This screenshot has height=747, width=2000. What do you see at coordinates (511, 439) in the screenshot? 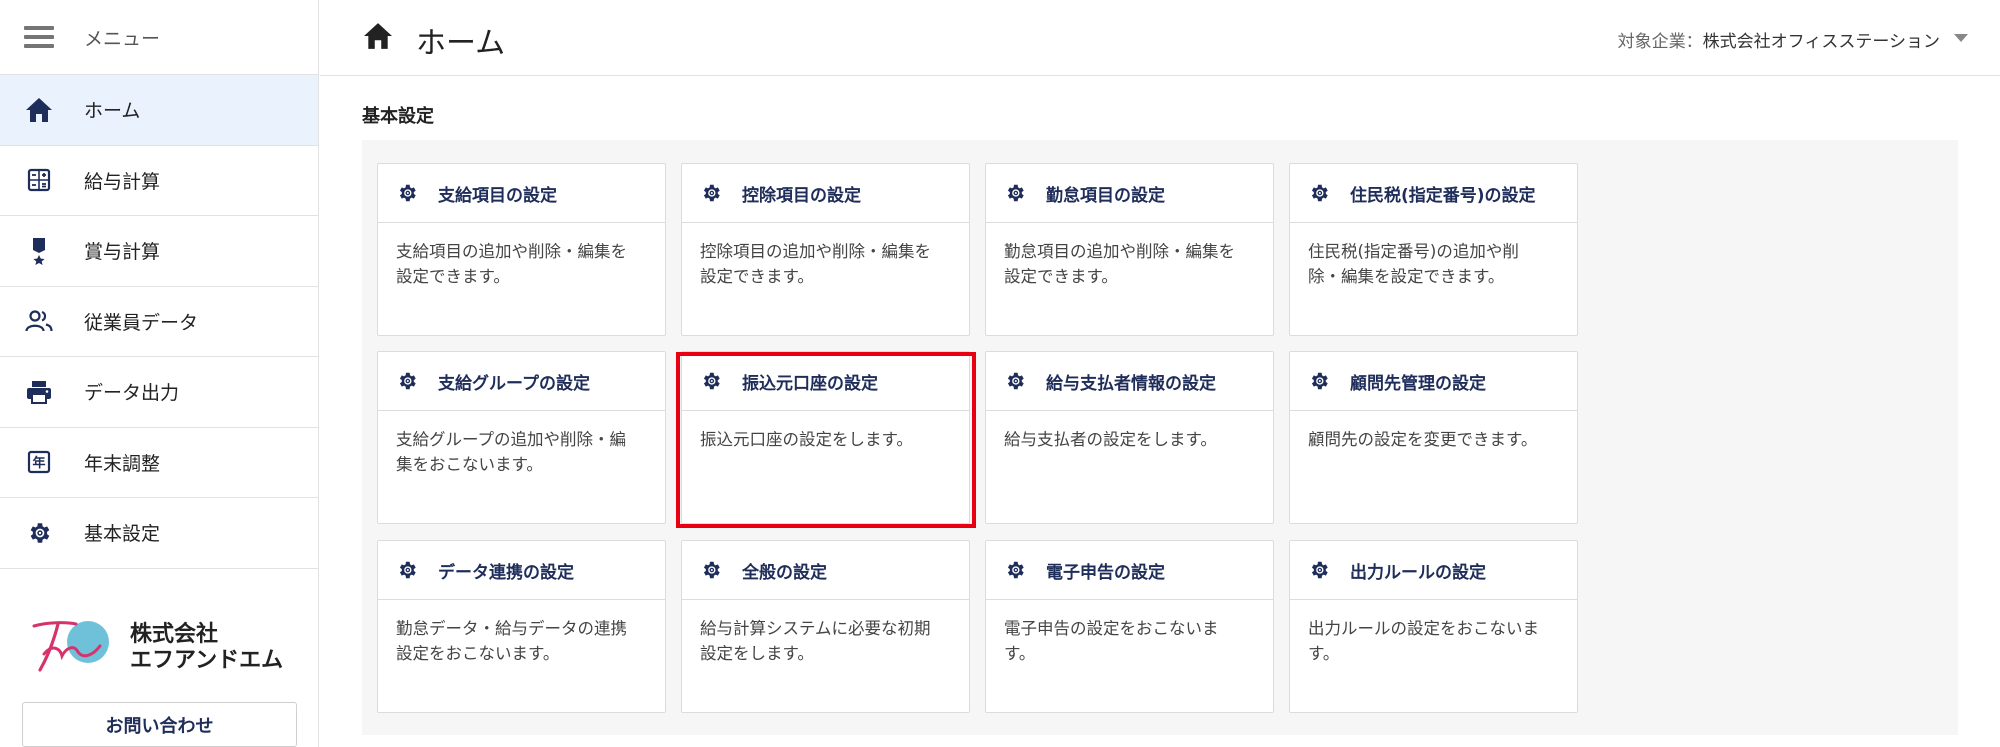
I see `card-description-line: 支給グループの追加や削除・編` at bounding box center [511, 439].